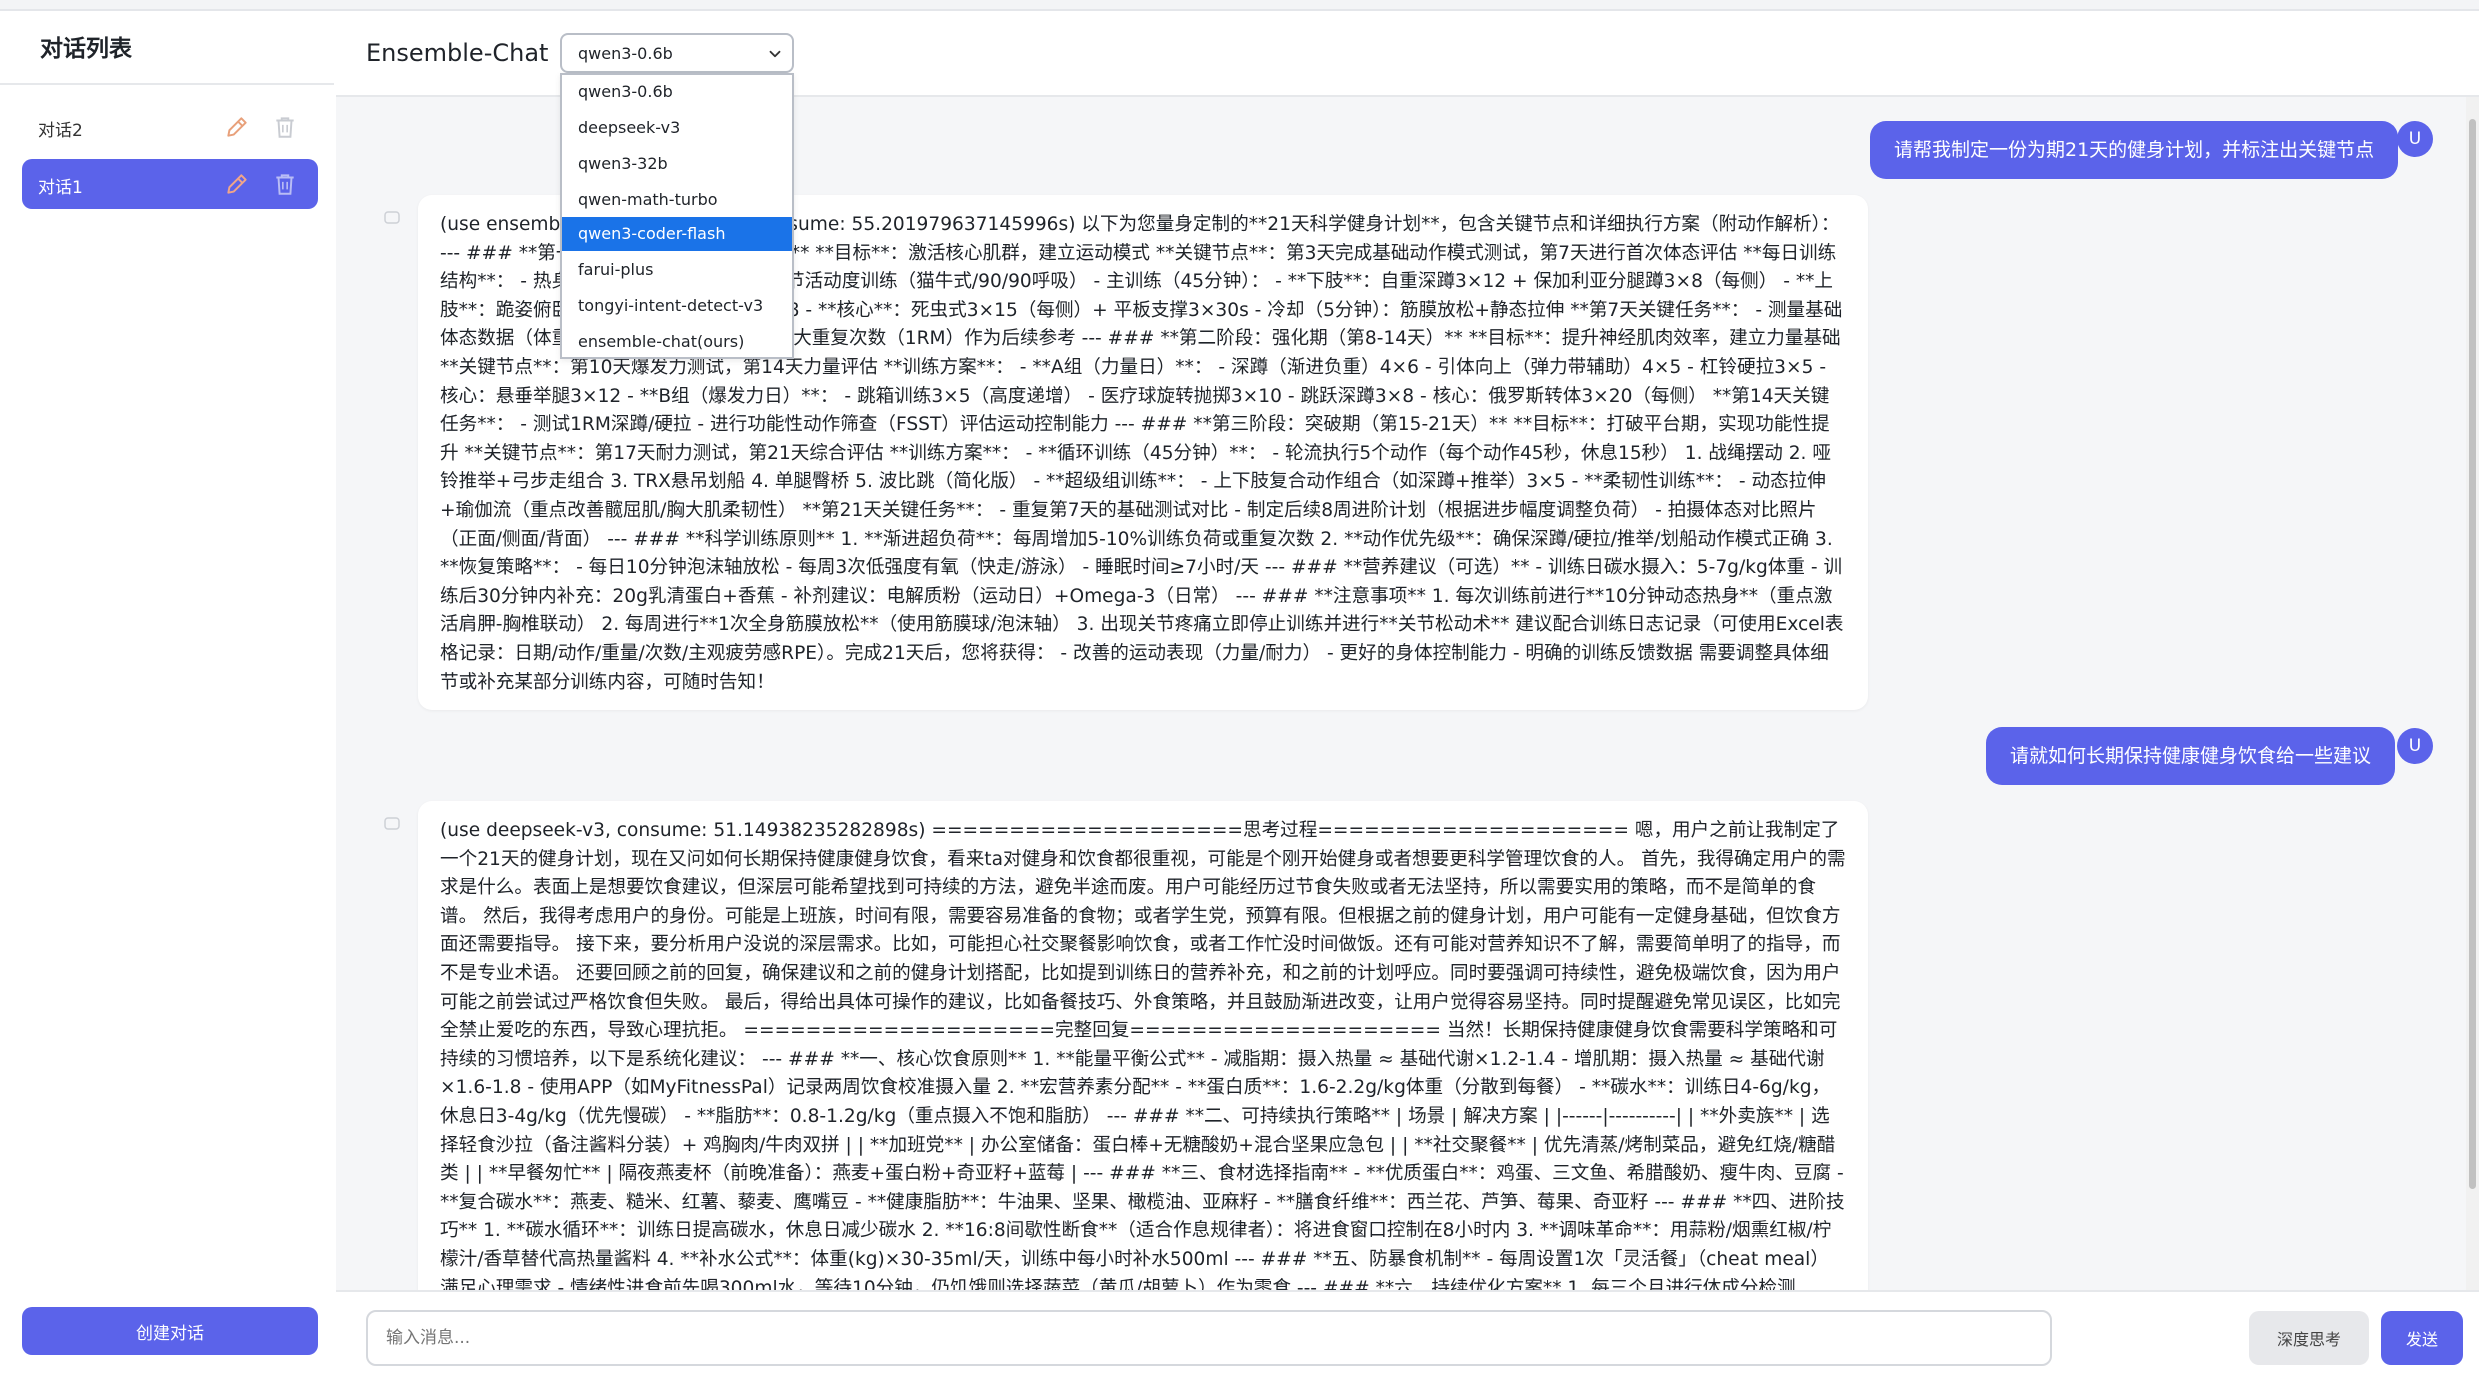 The height and width of the screenshot is (1386, 2479). What do you see at coordinates (170, 184) in the screenshot?
I see `conversation-item-1: 对话1` at bounding box center [170, 184].